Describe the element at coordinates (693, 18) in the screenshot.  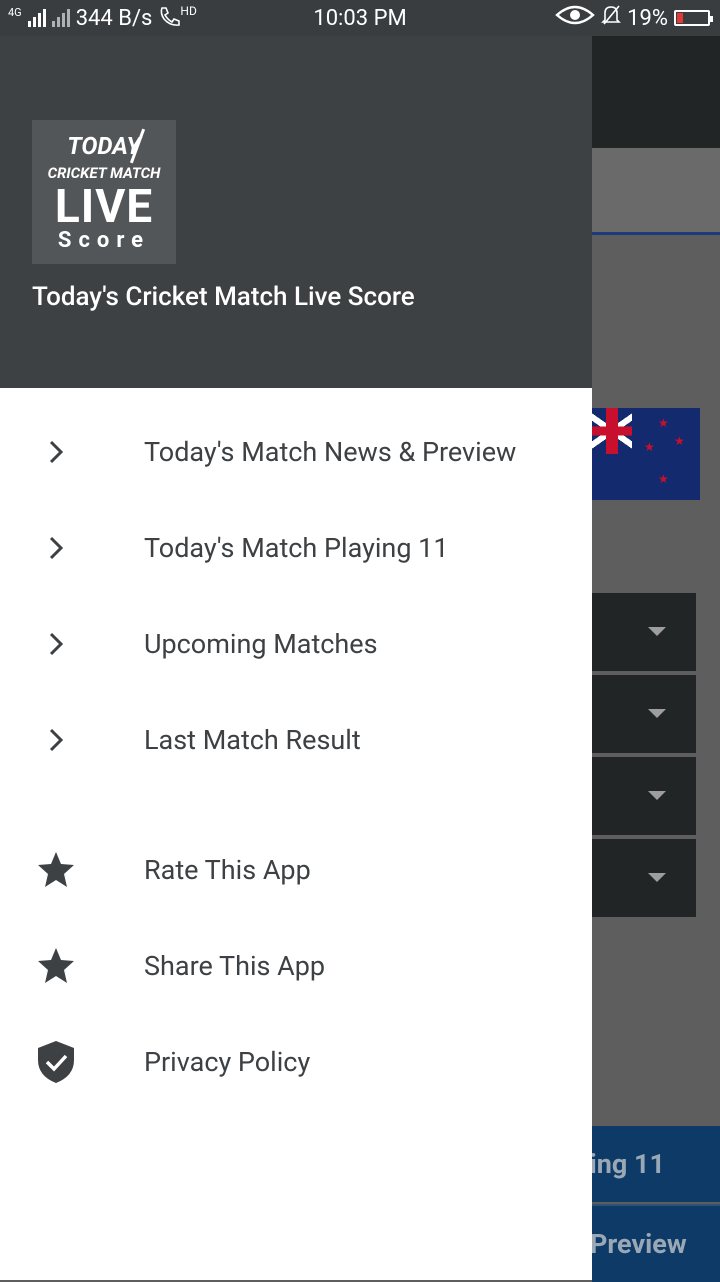
I see `battery-icon` at that location.